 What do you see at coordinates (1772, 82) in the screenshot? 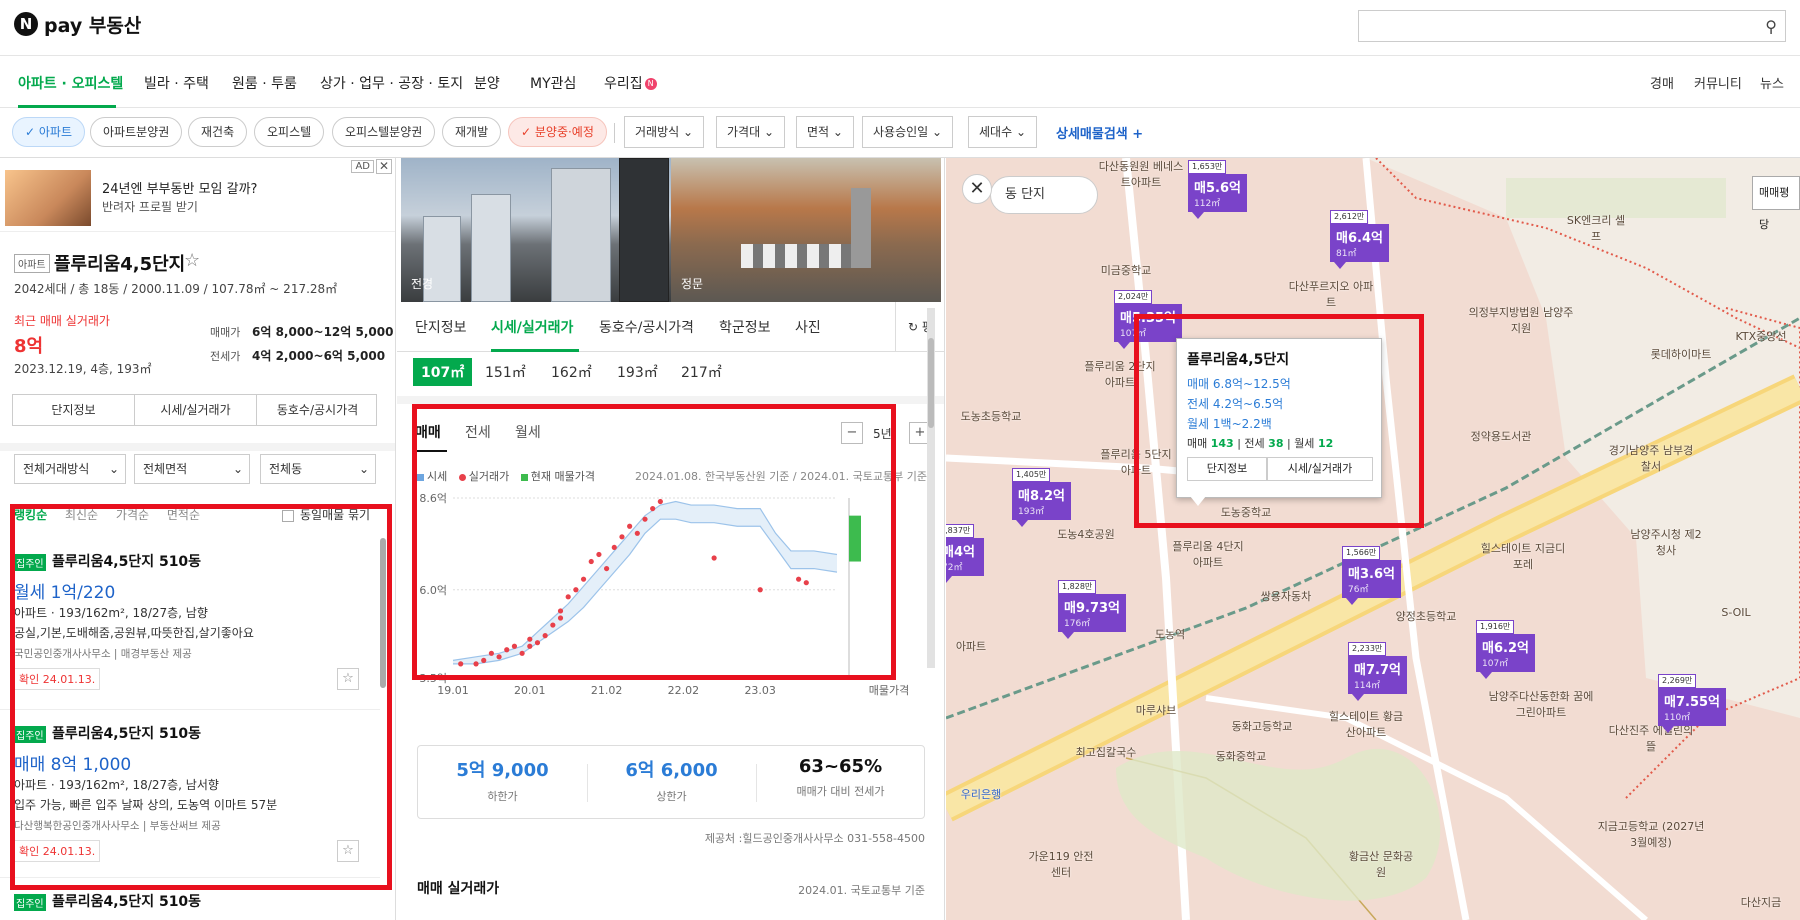
I see `nav-news: 뉴스` at bounding box center [1772, 82].